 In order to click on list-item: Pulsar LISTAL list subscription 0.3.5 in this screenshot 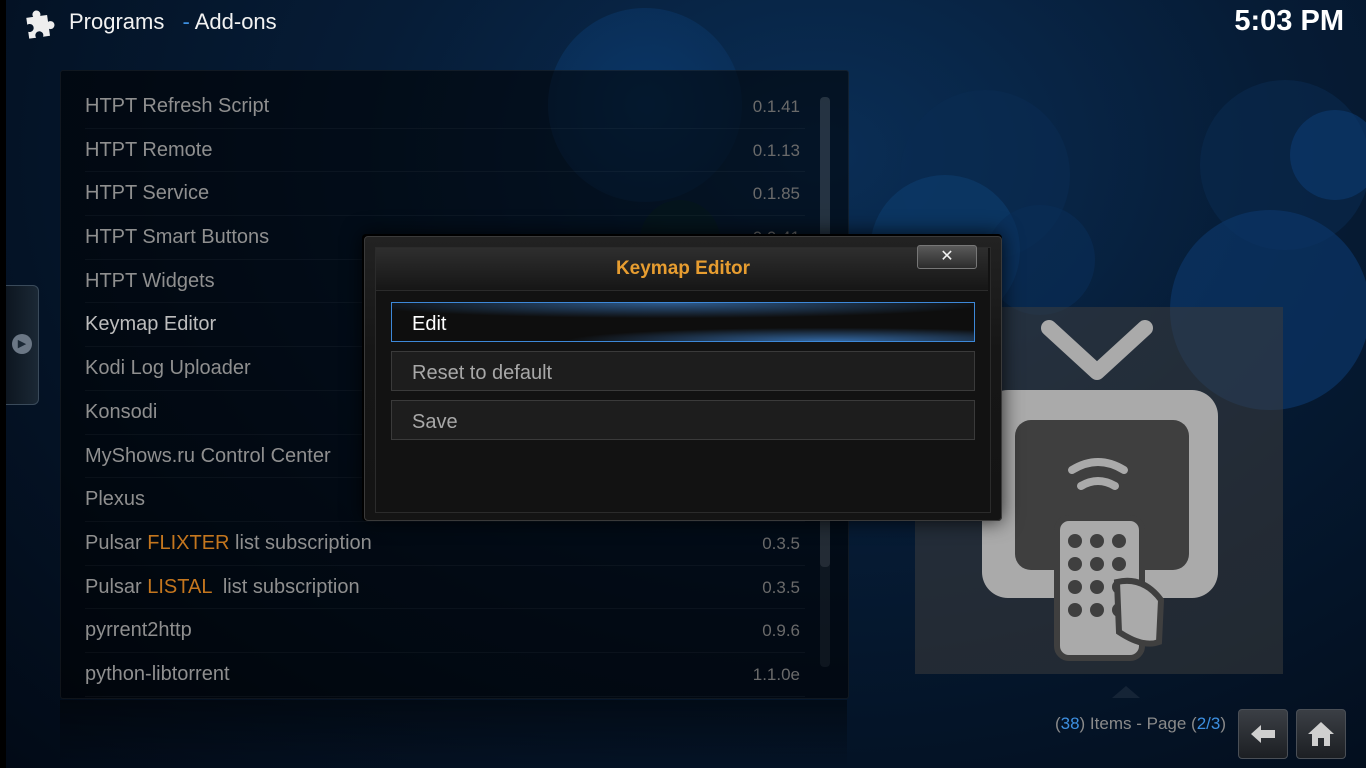, I will do `click(445, 588)`.